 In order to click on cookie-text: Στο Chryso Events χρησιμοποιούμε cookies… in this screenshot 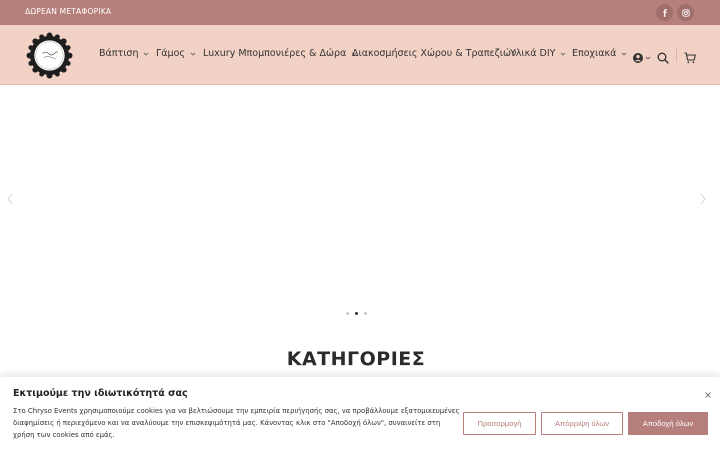, I will do `click(236, 423)`.